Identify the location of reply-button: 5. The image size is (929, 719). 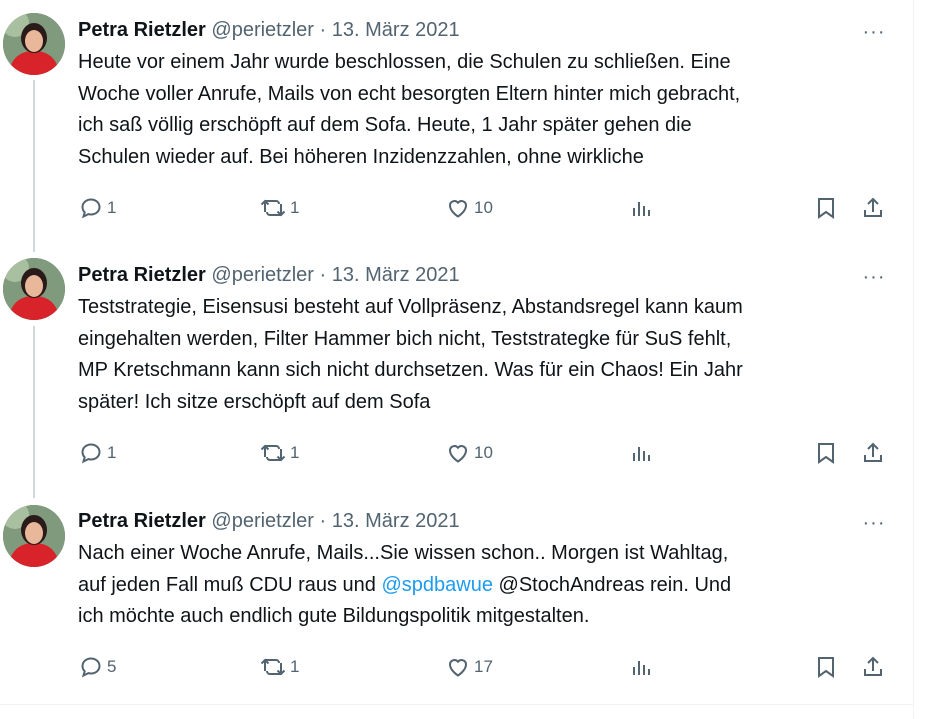
(97, 667).